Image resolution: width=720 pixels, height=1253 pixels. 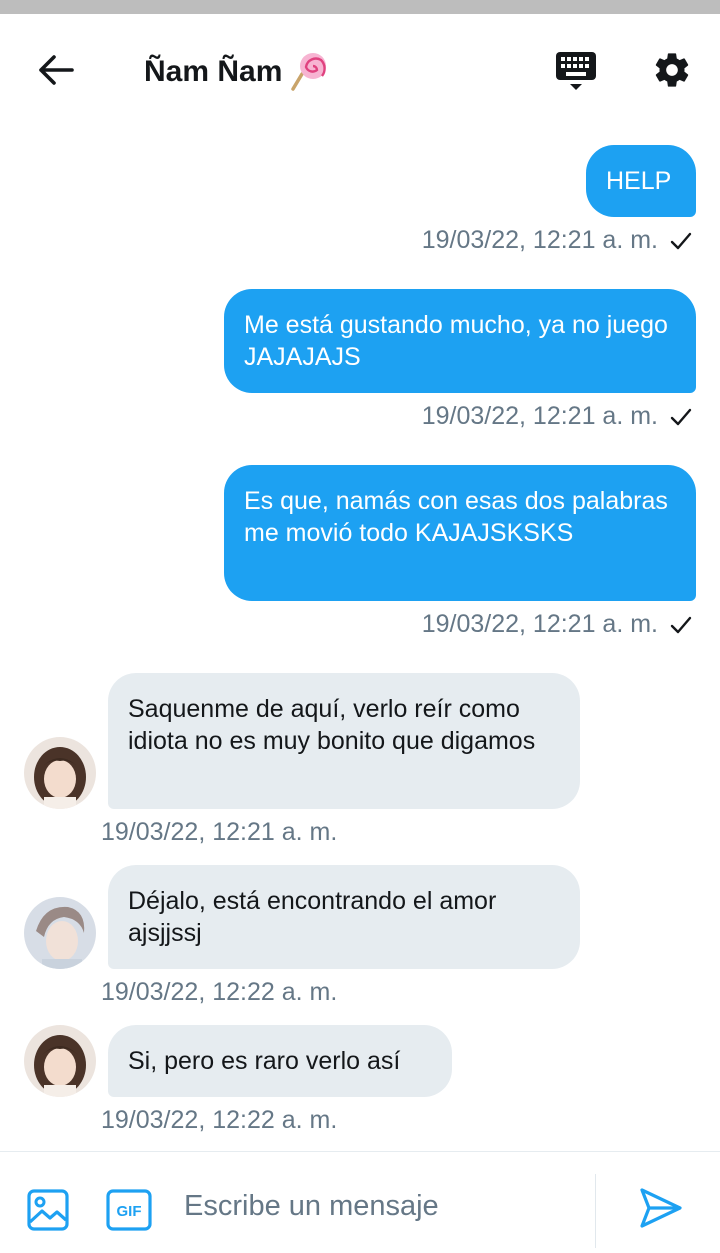 I want to click on conversation-title-text: Ñam Ñam, so click(x=213, y=71).